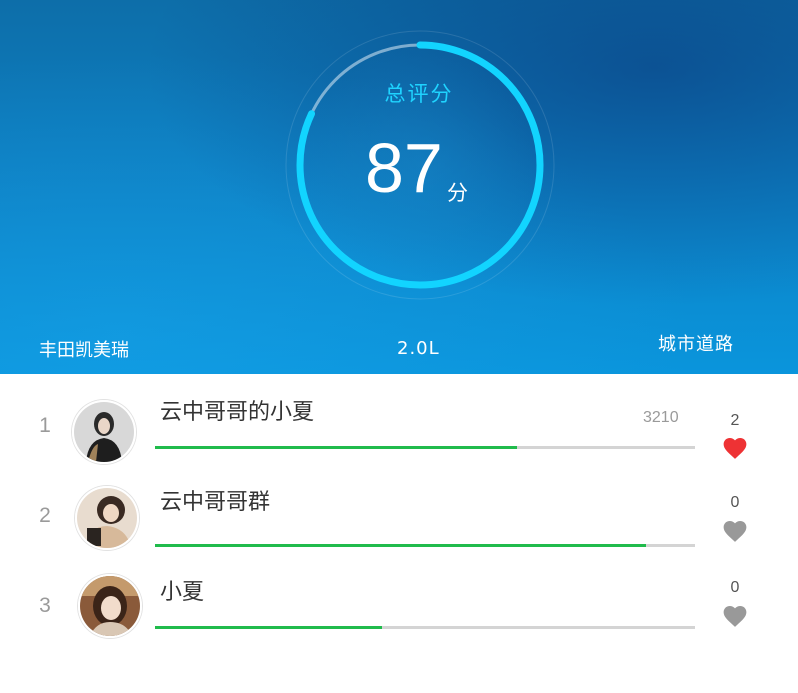 The width and height of the screenshot is (798, 693). What do you see at coordinates (418, 348) in the screenshot?
I see `engine-displacement-label: 2.0L` at bounding box center [418, 348].